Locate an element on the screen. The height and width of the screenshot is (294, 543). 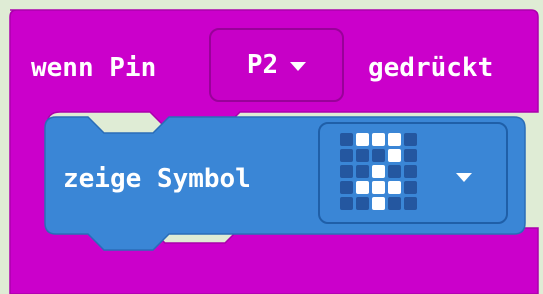
icon-preview is located at coordinates (378, 171).